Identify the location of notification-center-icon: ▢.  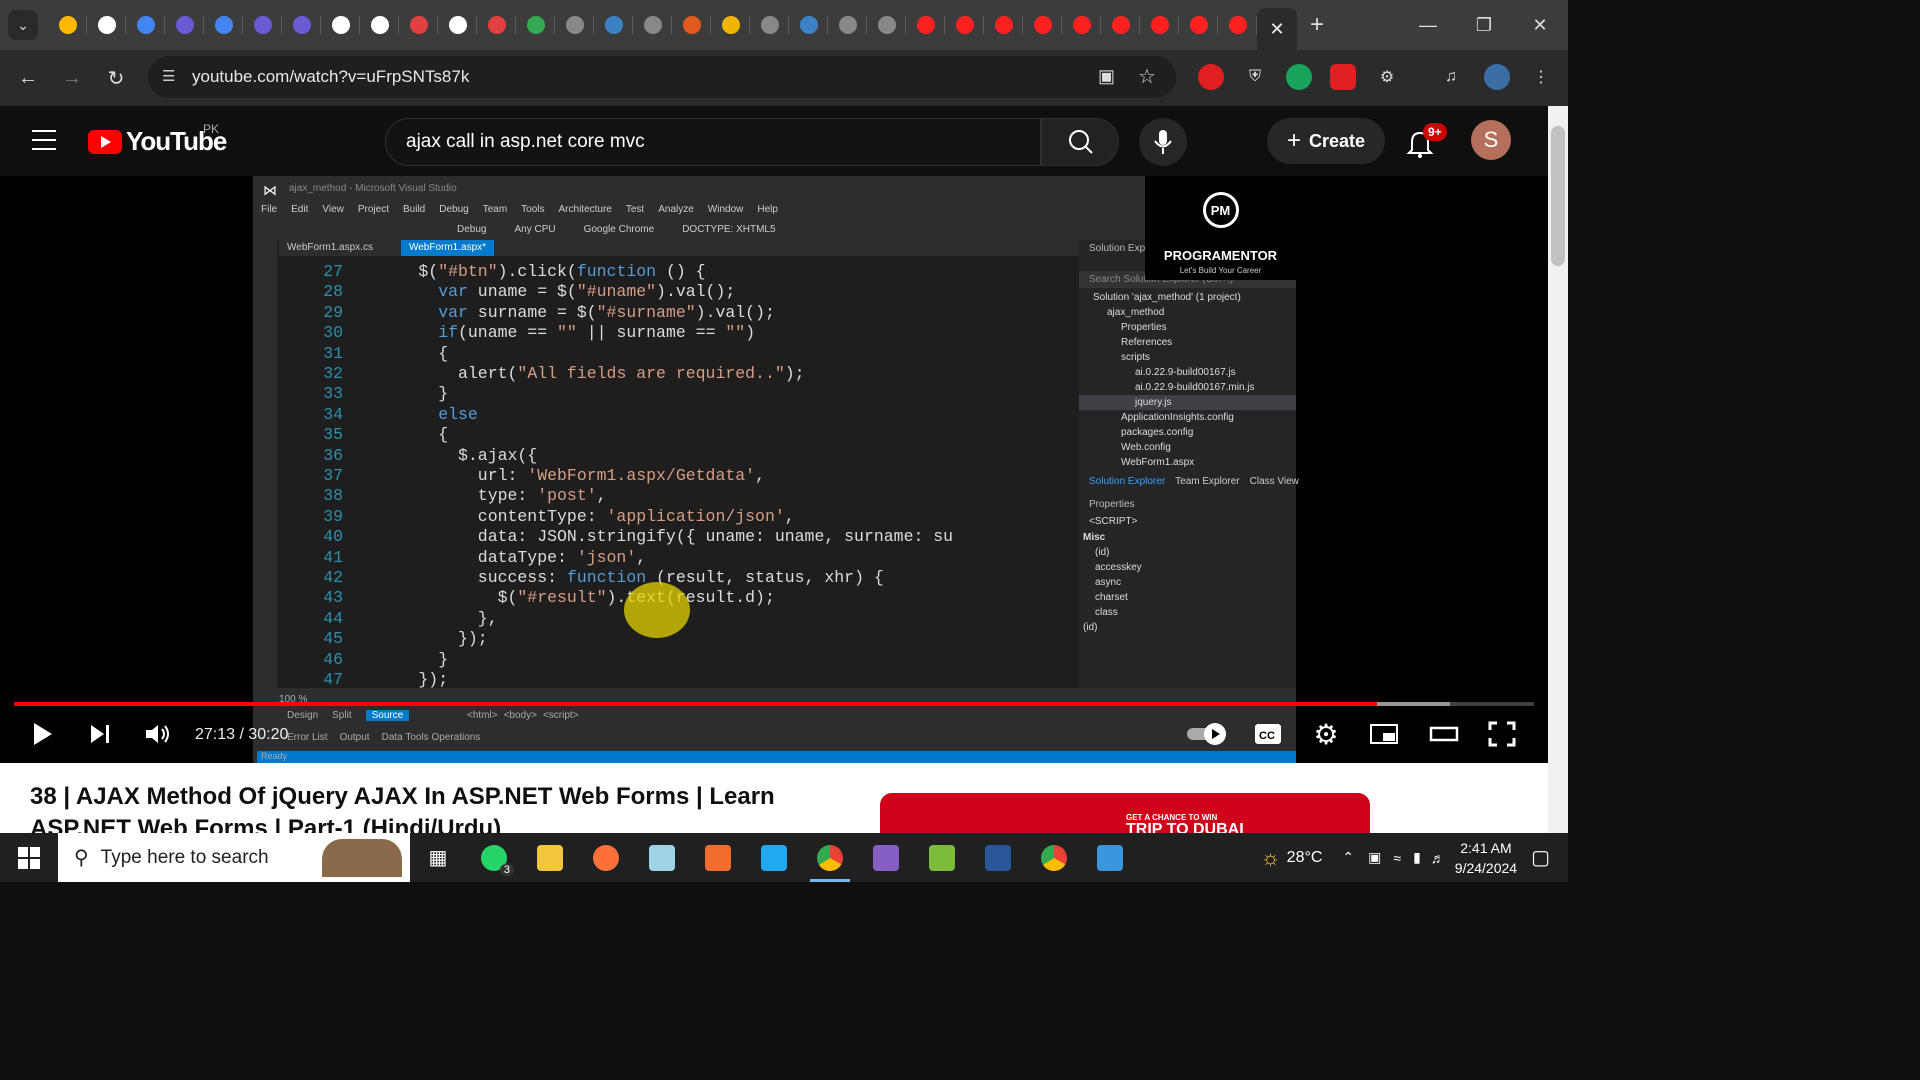
(1540, 857).